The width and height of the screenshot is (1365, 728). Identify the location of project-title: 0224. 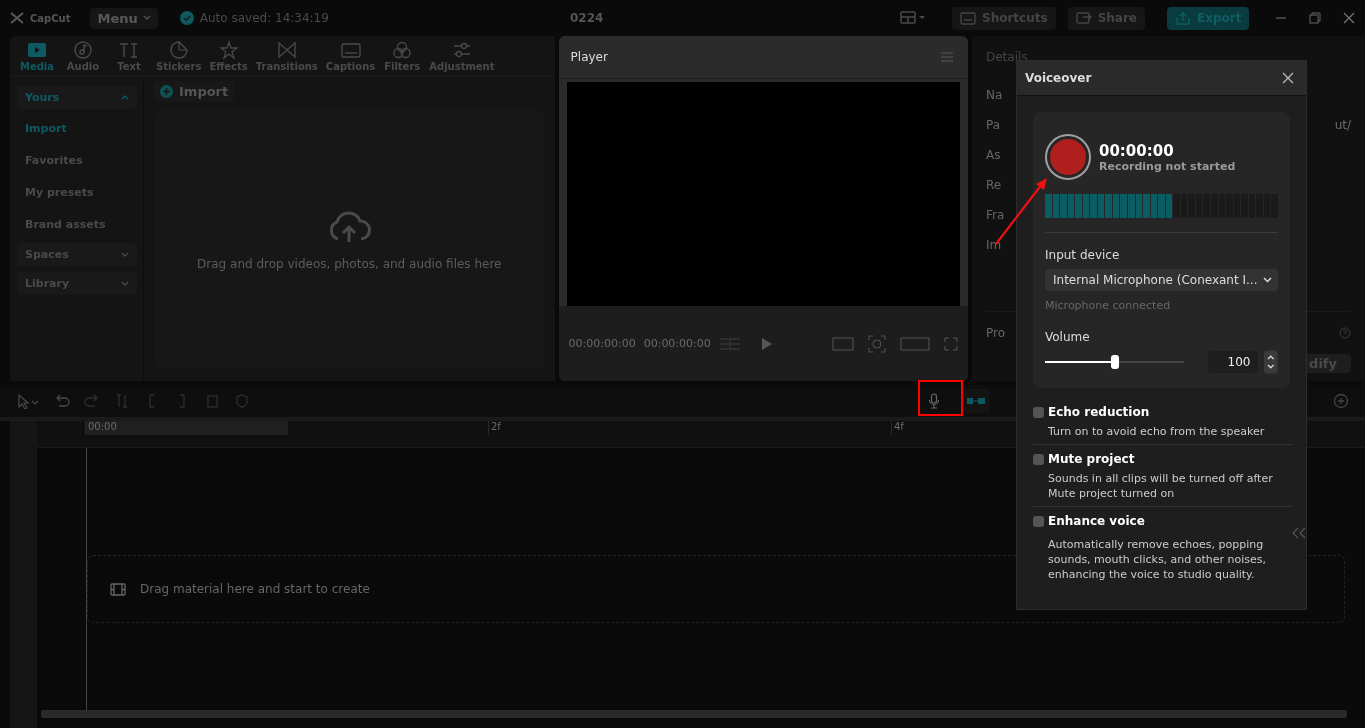
(587, 18).